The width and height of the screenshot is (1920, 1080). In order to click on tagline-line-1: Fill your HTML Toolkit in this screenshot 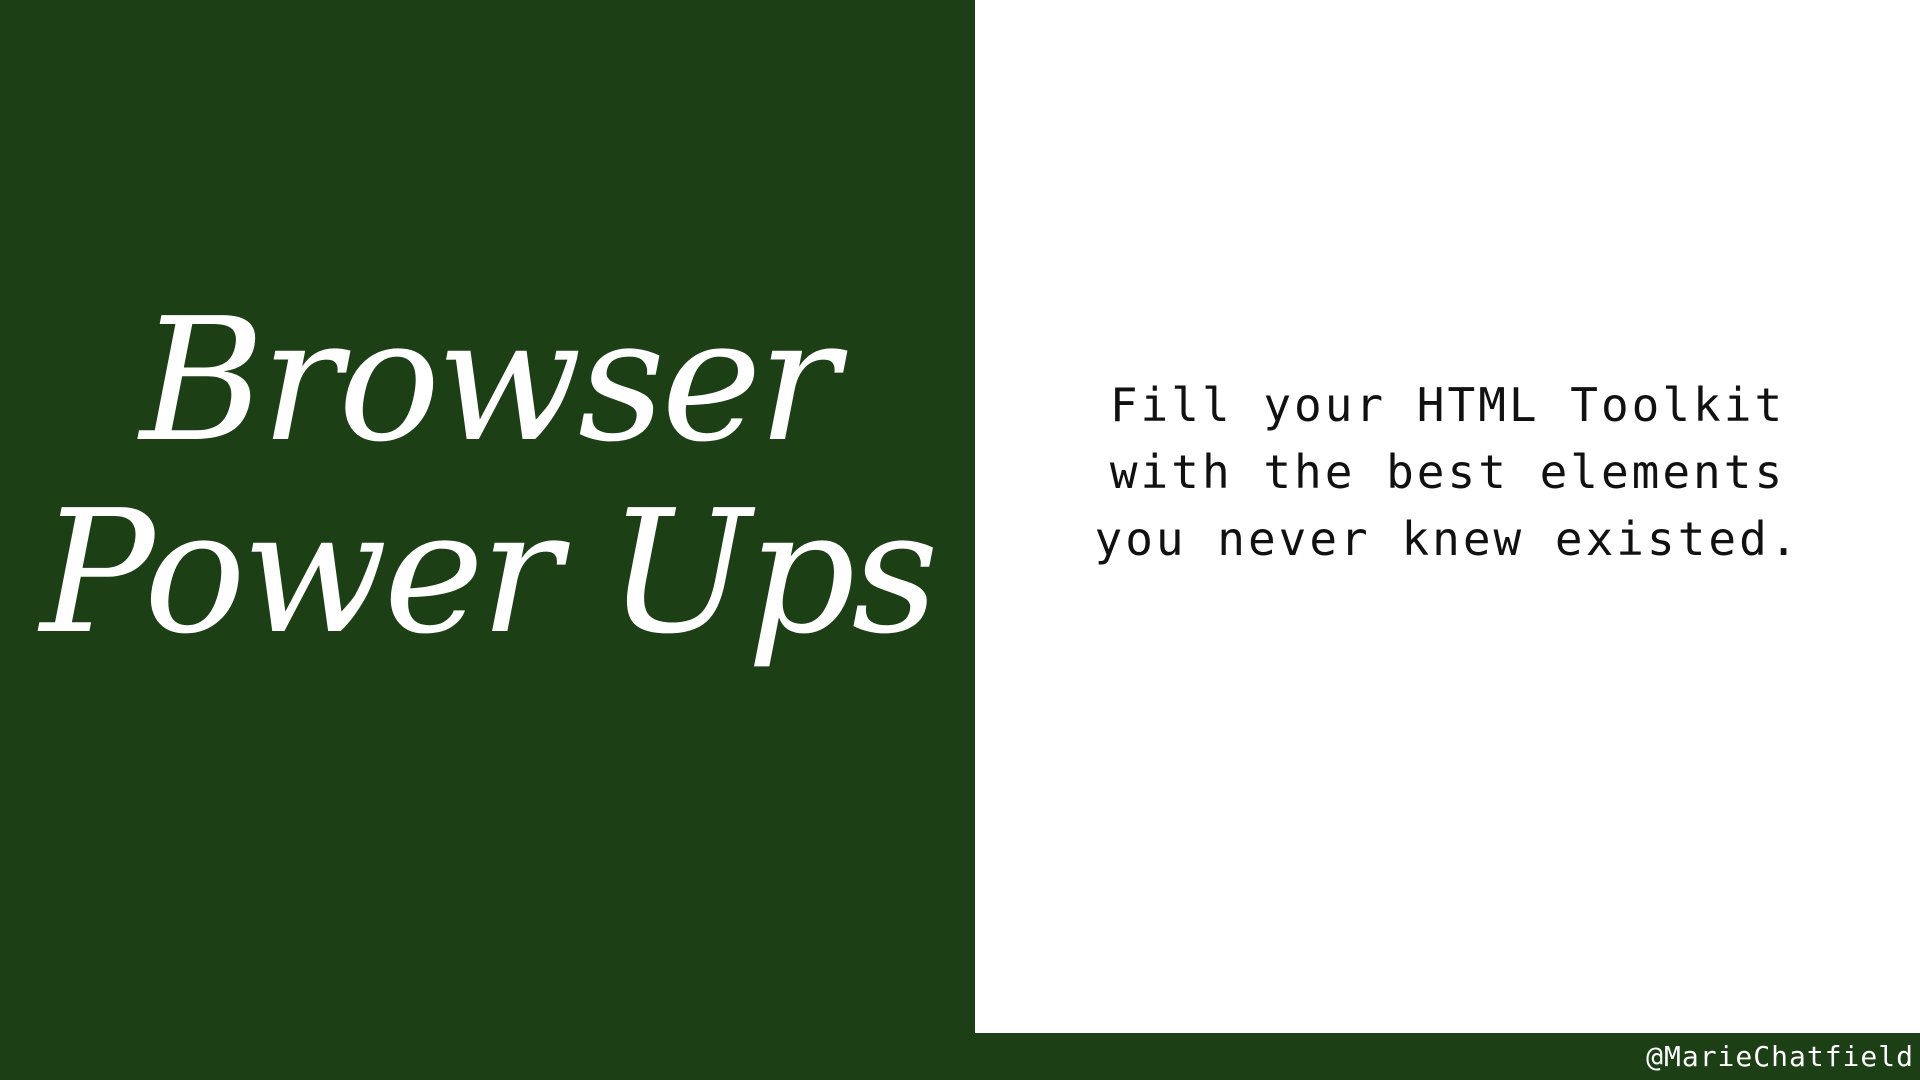, I will do `click(1447, 405)`.